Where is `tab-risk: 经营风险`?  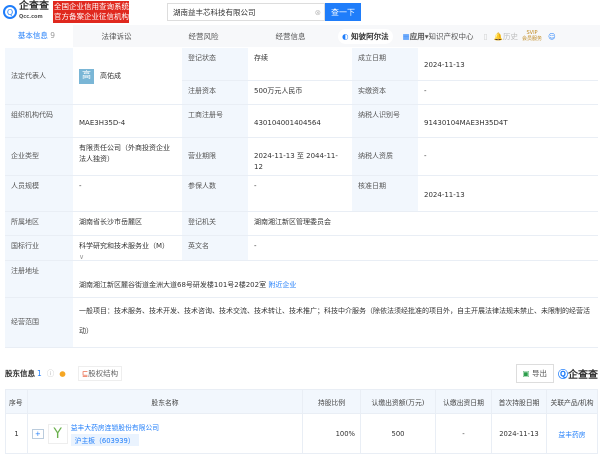
tab-risk: 经营风险 is located at coordinates (203, 36).